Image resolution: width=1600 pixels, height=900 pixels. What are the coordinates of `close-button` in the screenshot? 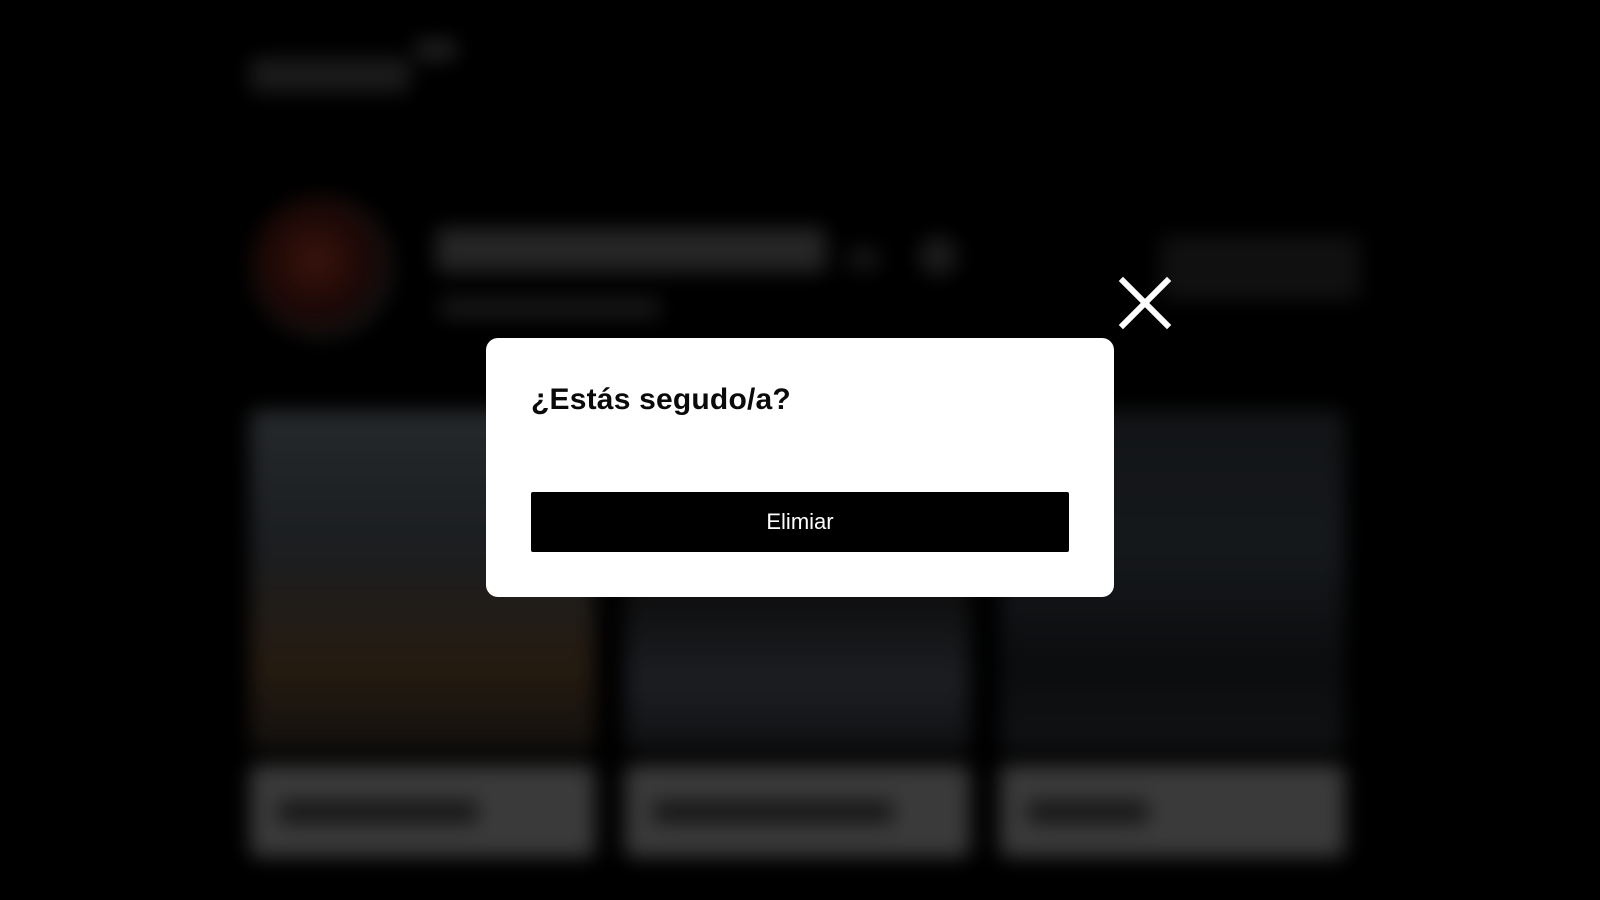 It's located at (1145, 303).